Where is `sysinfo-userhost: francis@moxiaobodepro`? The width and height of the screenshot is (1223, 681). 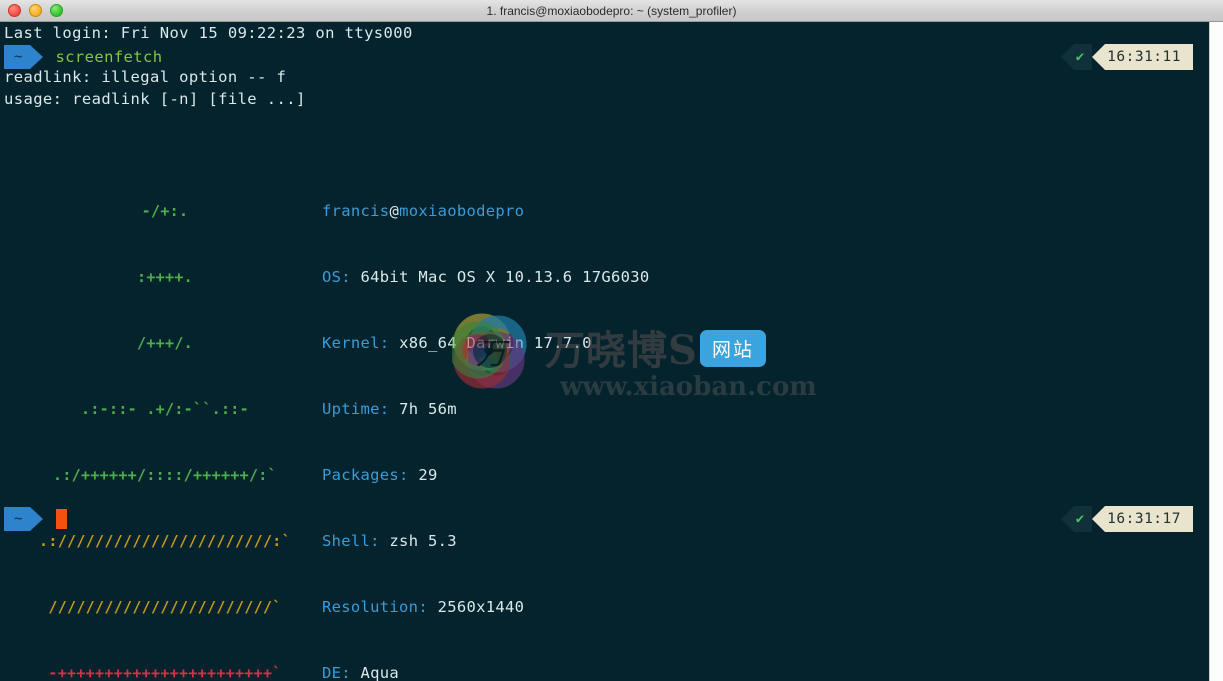 sysinfo-userhost: francis@moxiaobodepro is located at coordinates (495, 211).